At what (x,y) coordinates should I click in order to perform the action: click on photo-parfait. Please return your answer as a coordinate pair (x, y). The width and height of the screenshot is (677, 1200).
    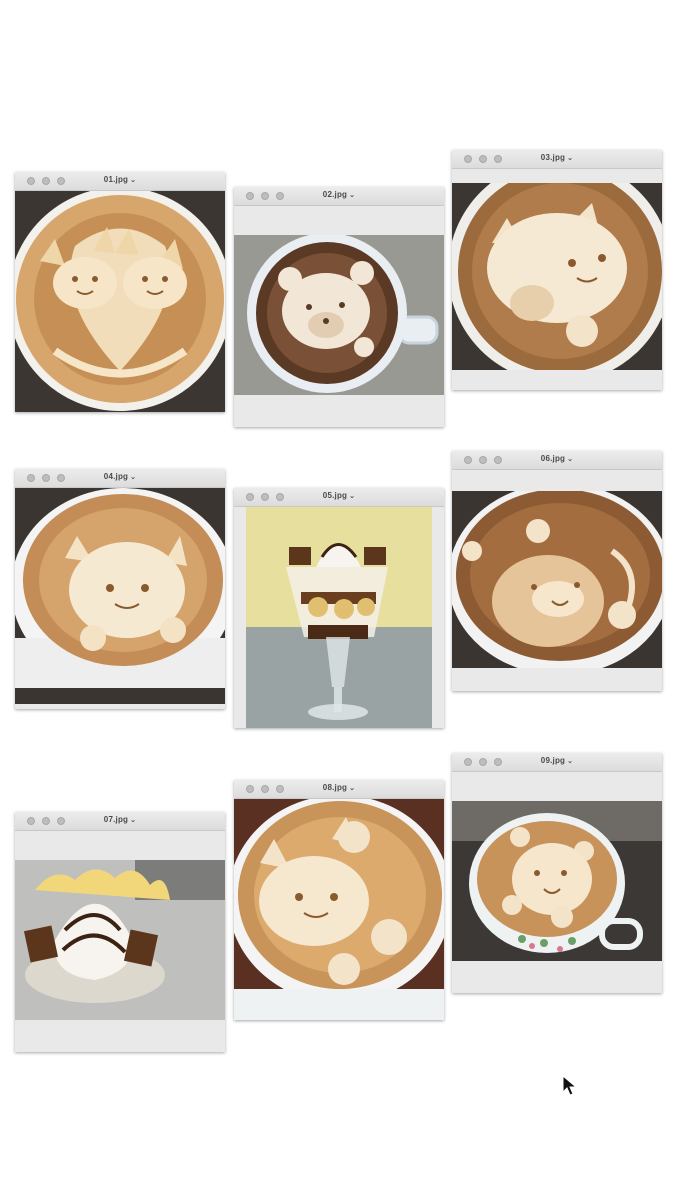
    Looking at the image, I should click on (339, 617).